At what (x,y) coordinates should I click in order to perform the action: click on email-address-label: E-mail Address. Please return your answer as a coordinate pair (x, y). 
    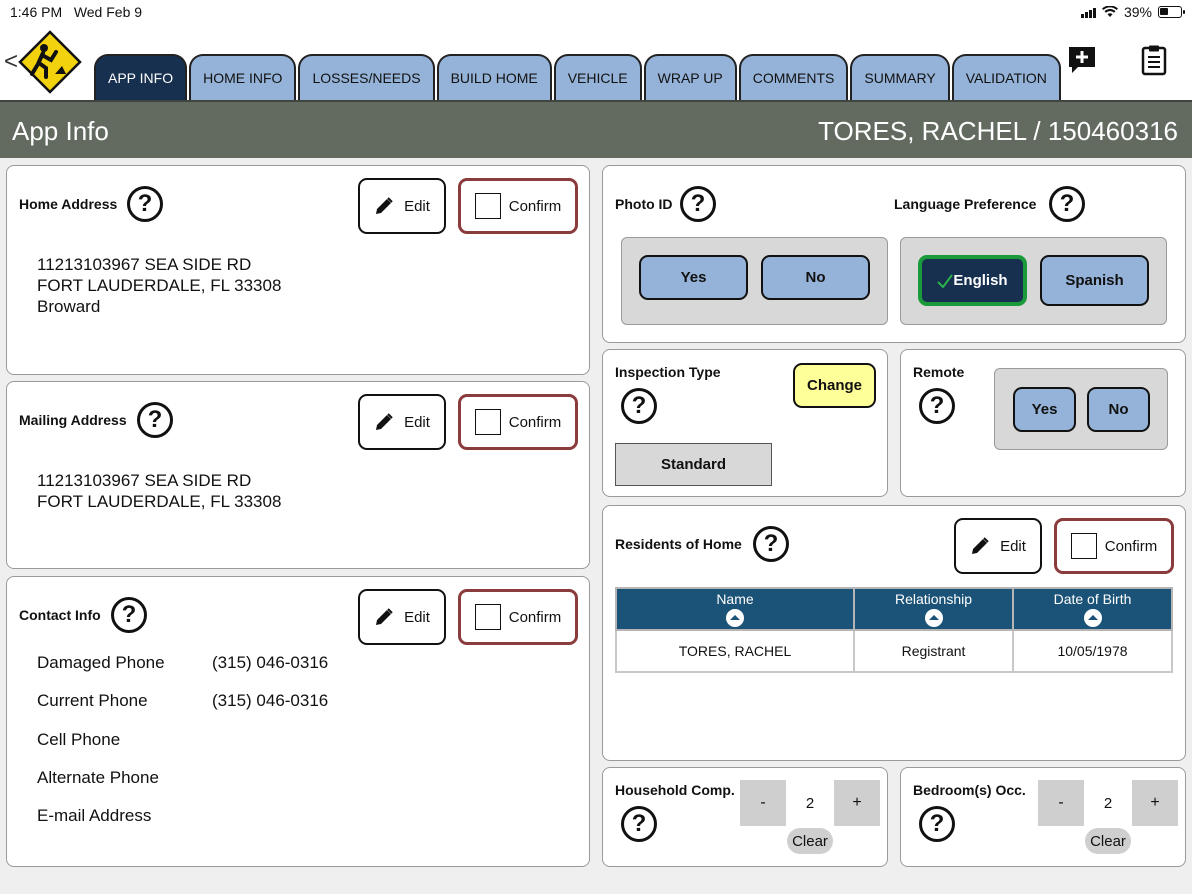
    Looking at the image, I should click on (94, 815).